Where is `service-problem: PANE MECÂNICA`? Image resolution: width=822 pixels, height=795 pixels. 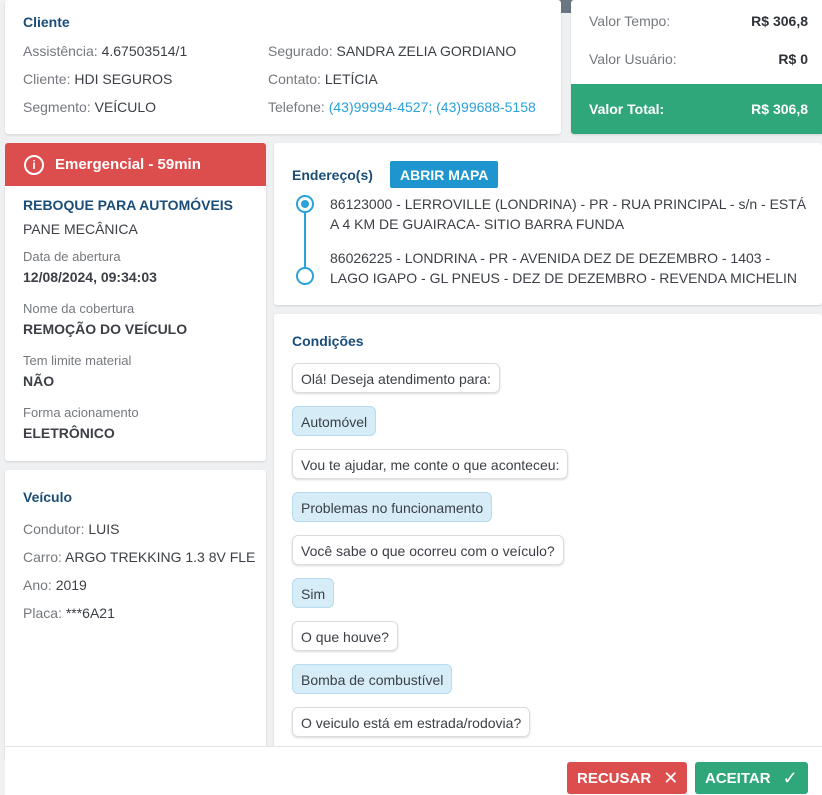 service-problem: PANE MECÂNICA is located at coordinates (80, 229).